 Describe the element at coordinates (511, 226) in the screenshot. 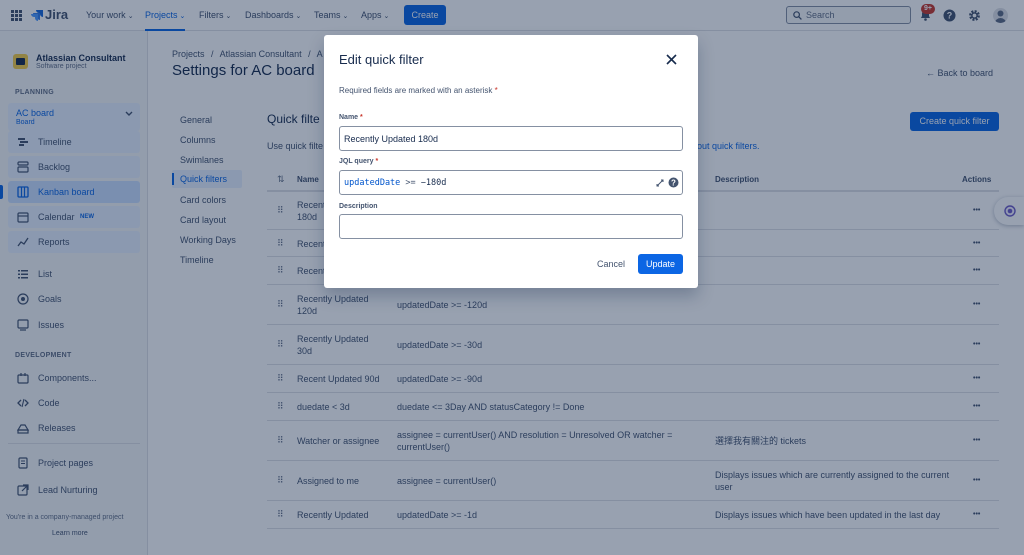

I see `description-field` at that location.